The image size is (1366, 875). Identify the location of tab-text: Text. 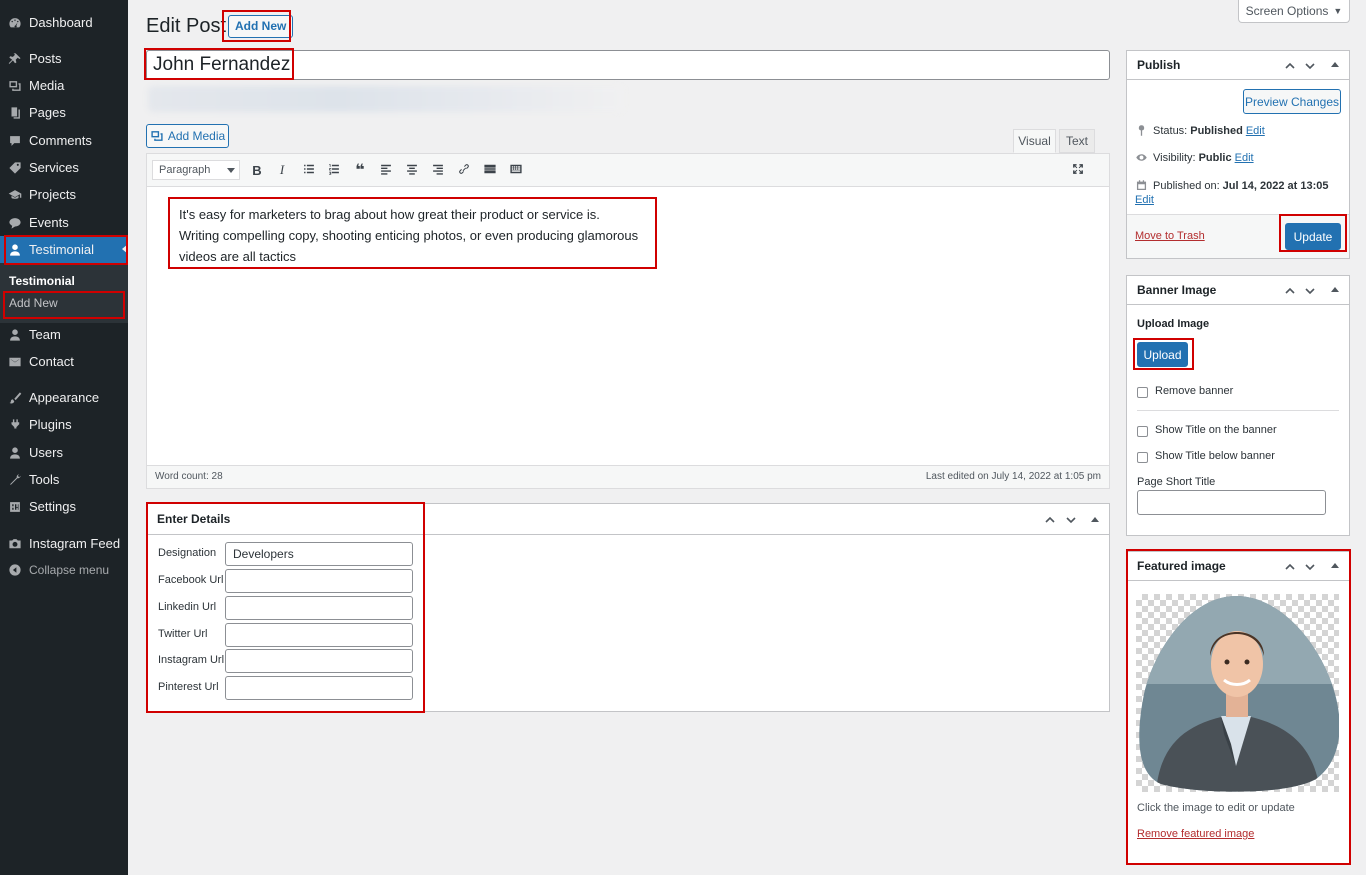
(1077, 141).